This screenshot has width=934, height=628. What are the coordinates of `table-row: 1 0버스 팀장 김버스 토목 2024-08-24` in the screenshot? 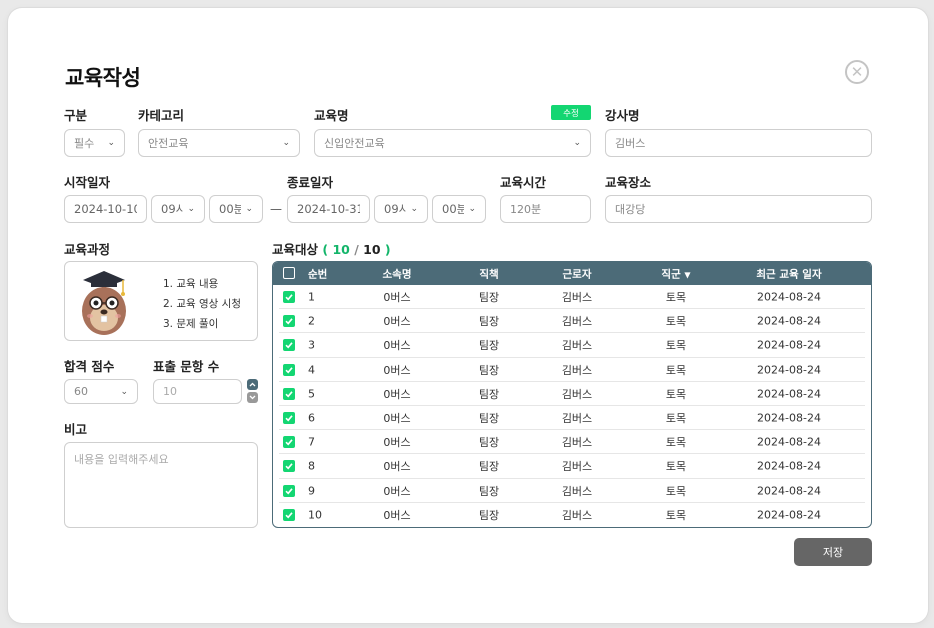 It's located at (572, 297).